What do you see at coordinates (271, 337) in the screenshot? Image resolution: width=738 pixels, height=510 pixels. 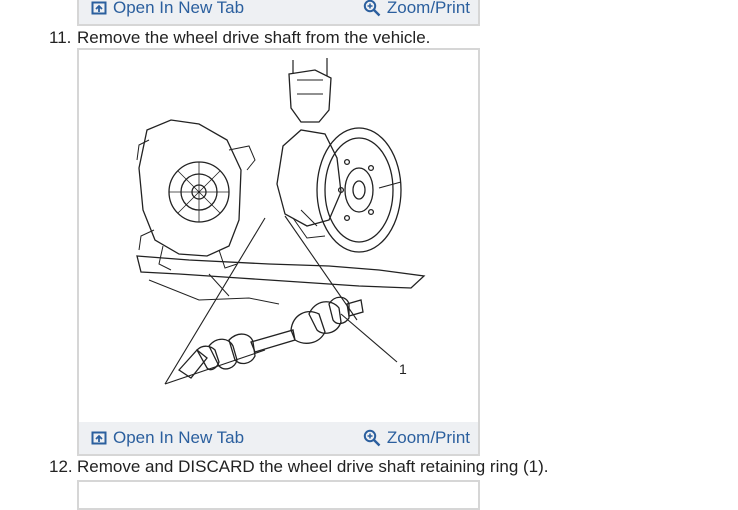 I see `drive-shaft` at bounding box center [271, 337].